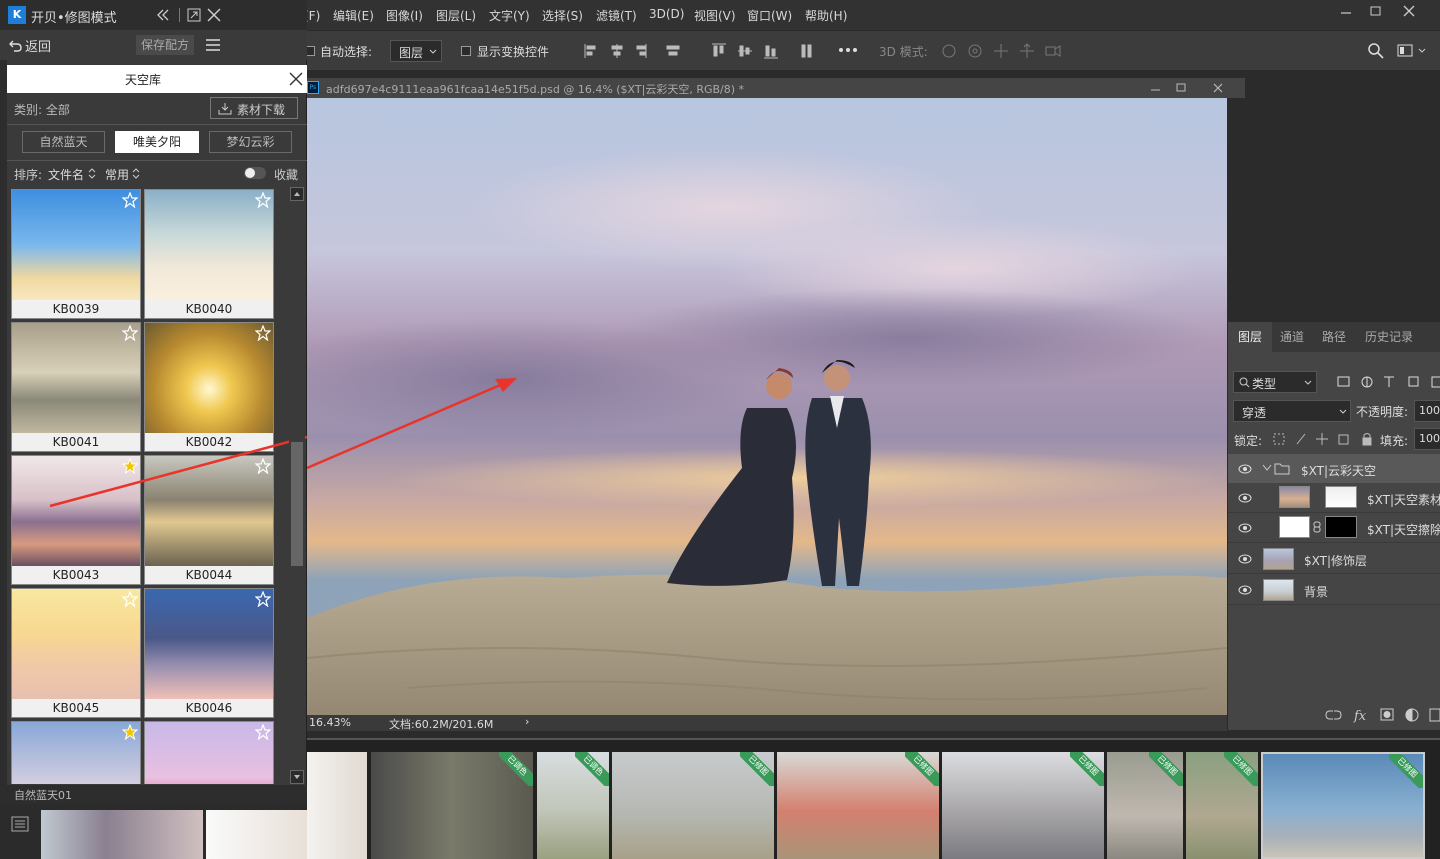 This screenshot has width=1440, height=859. Describe the element at coordinates (297, 504) in the screenshot. I see `scroll-thumb` at that location.